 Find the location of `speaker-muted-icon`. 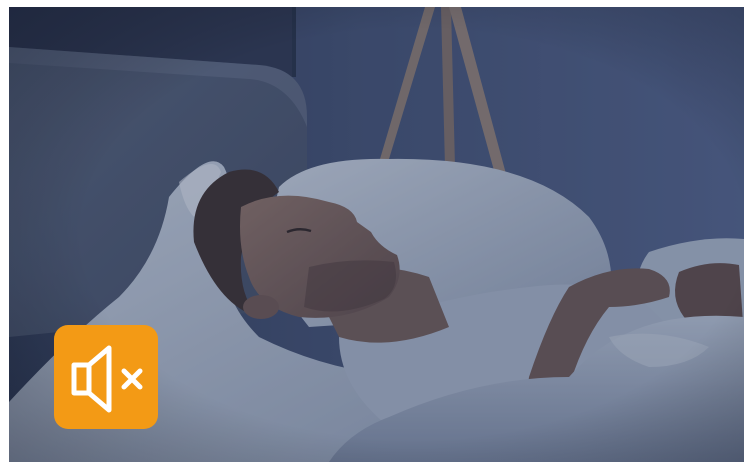

speaker-muted-icon is located at coordinates (107, 379).